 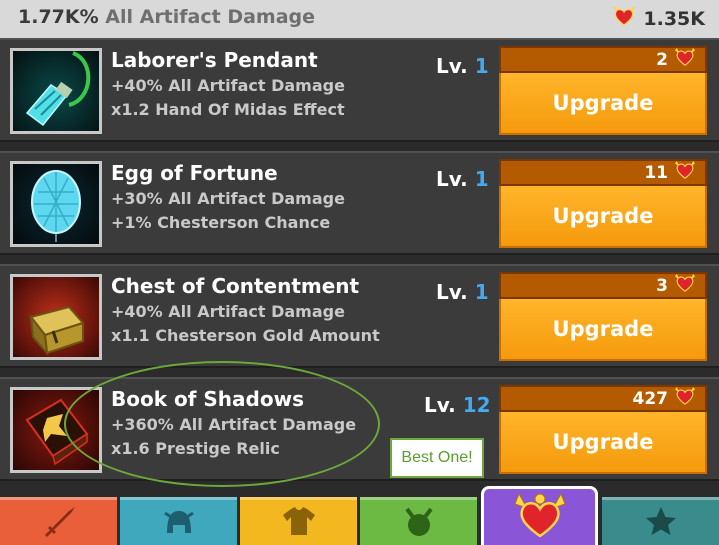 What do you see at coordinates (195, 448) in the screenshot?
I see `artifact-bonus-secondary: x1.6 Prestige Relic` at bounding box center [195, 448].